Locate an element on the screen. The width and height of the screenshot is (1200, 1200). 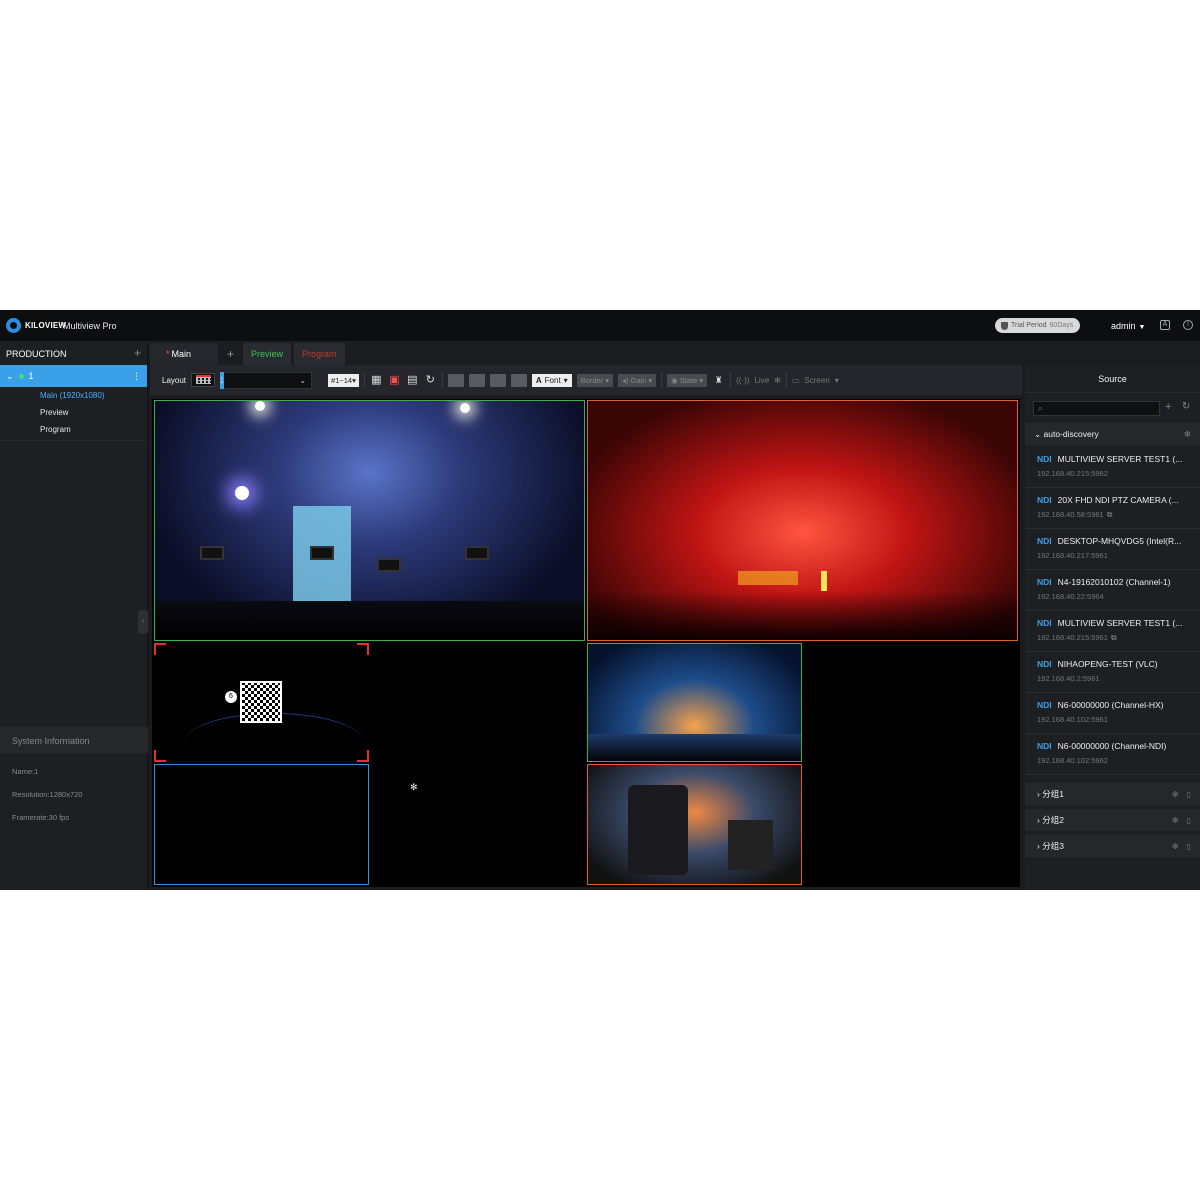
layout-grid-icon is located at coordinates (203, 380).